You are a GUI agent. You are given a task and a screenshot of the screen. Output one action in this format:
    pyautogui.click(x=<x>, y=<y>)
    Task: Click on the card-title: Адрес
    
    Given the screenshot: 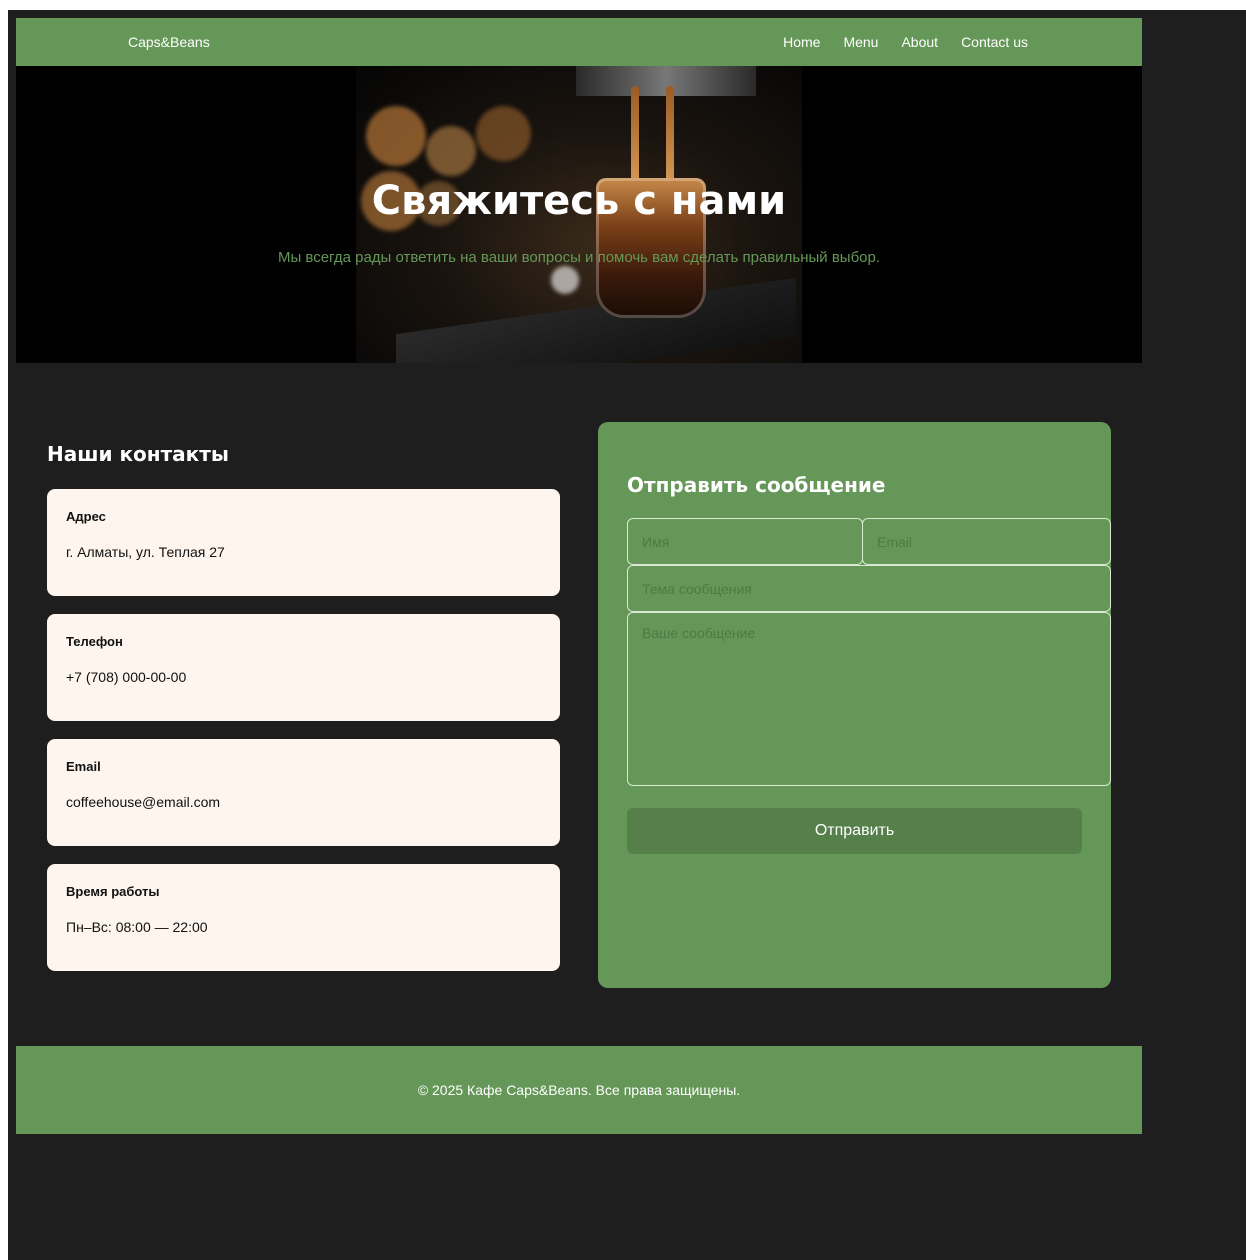 What is the action you would take?
    pyautogui.click(x=86, y=516)
    